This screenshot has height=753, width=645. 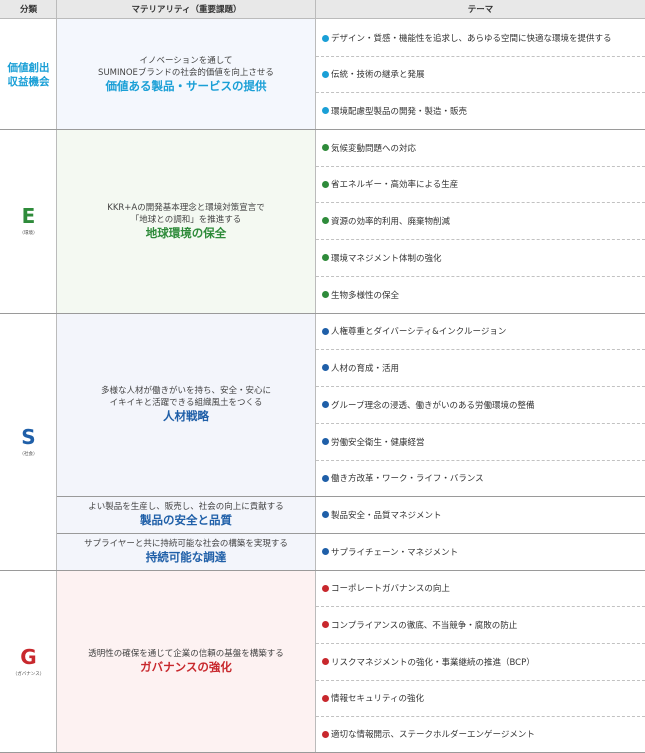 What do you see at coordinates (480, 110) in the screenshot?
I see `theme-item: 環境配慮型製品の開発・製造・販売` at bounding box center [480, 110].